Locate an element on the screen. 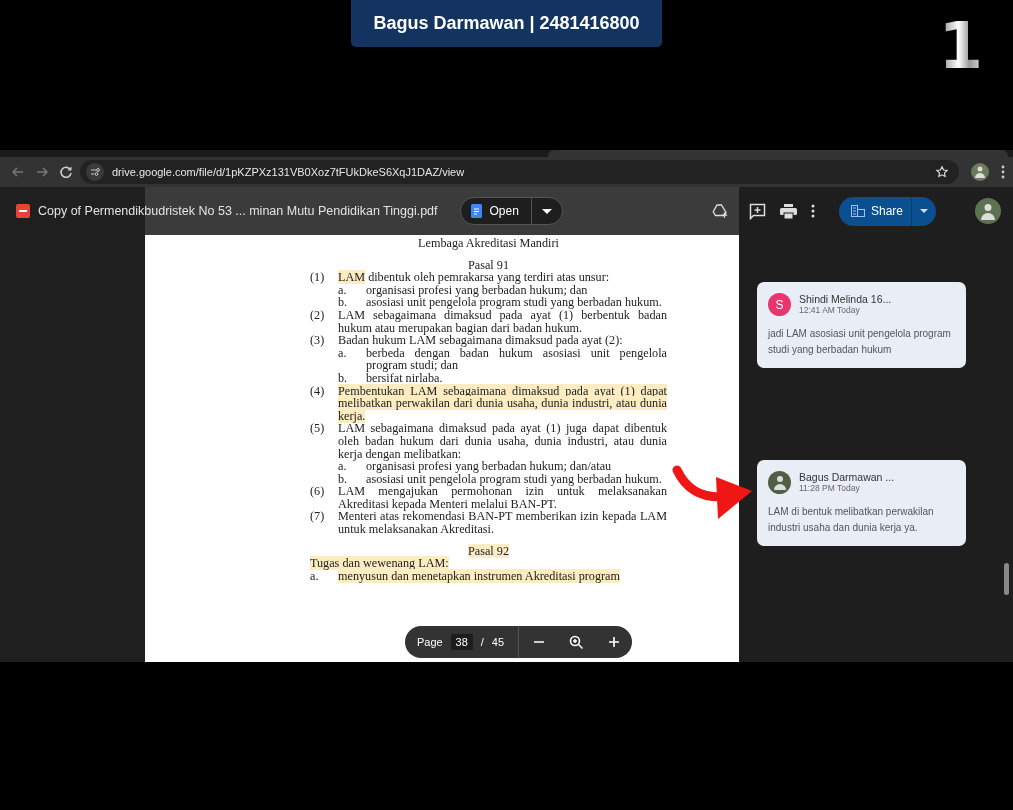 This screenshot has height=810, width=1013. document-heading: Lembaga Akreditasi Mandiri is located at coordinates (488, 243).